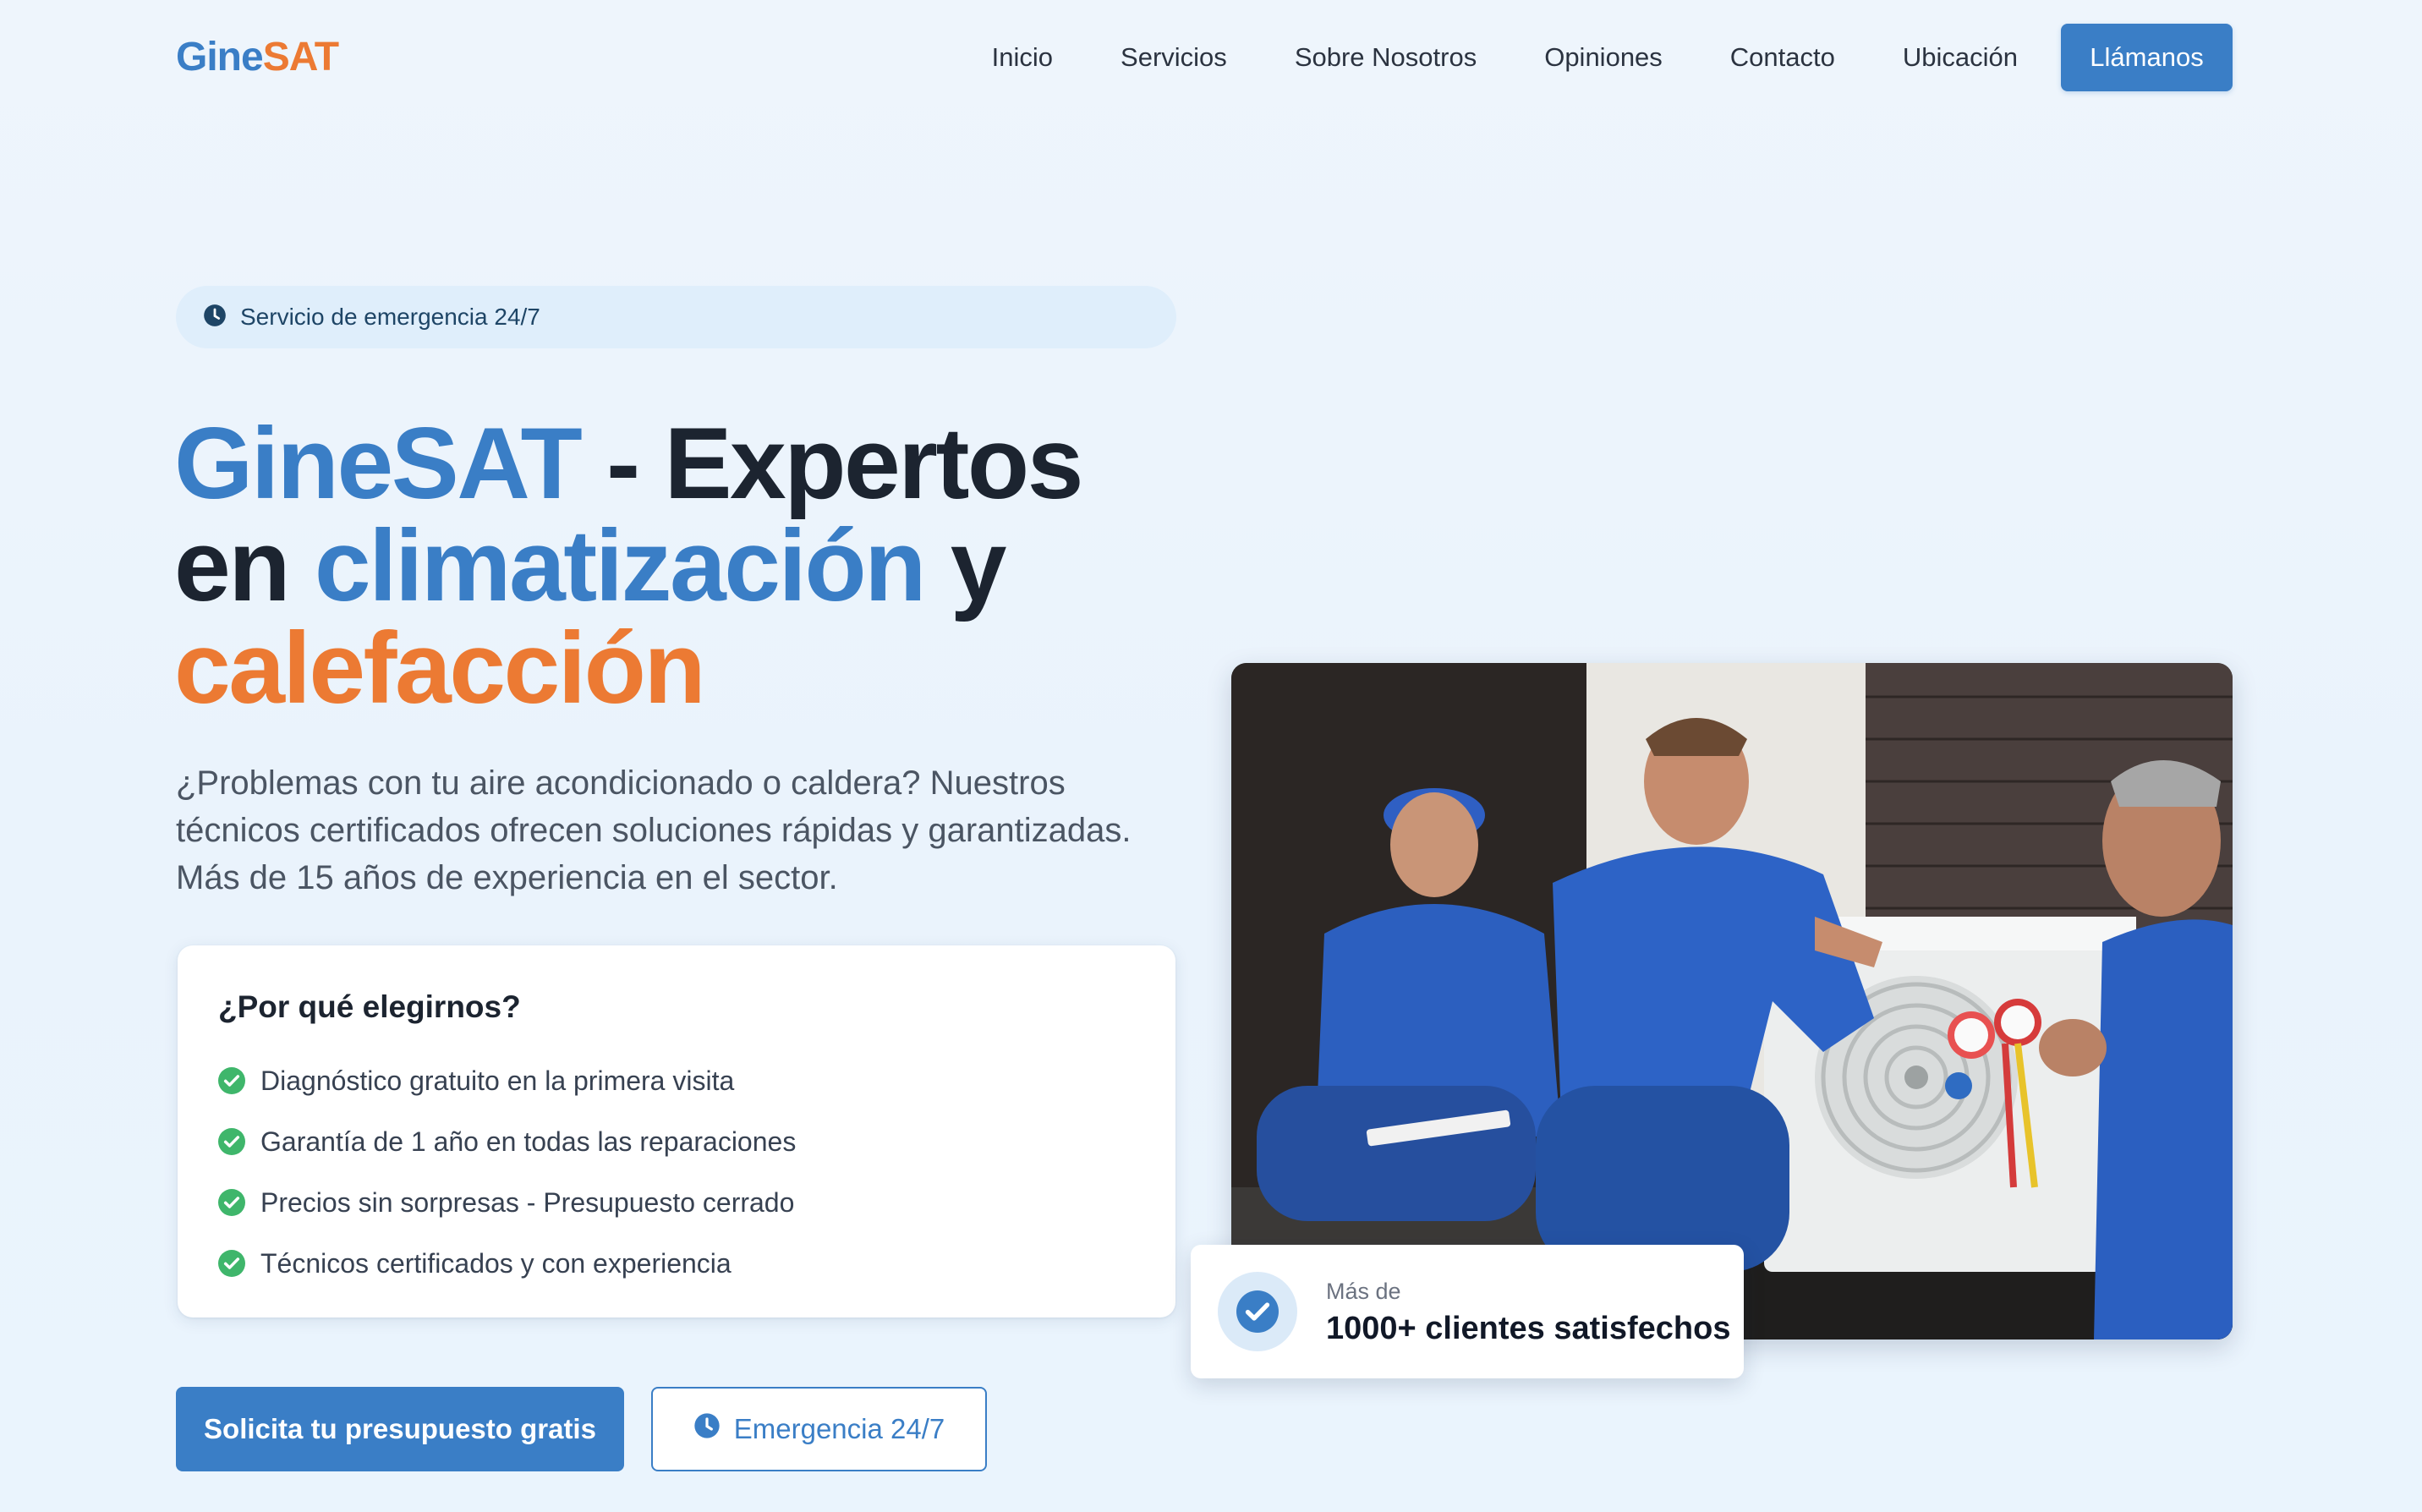  What do you see at coordinates (1528, 1328) in the screenshot?
I see `stat-value: 1000+ clientes satisfechos` at bounding box center [1528, 1328].